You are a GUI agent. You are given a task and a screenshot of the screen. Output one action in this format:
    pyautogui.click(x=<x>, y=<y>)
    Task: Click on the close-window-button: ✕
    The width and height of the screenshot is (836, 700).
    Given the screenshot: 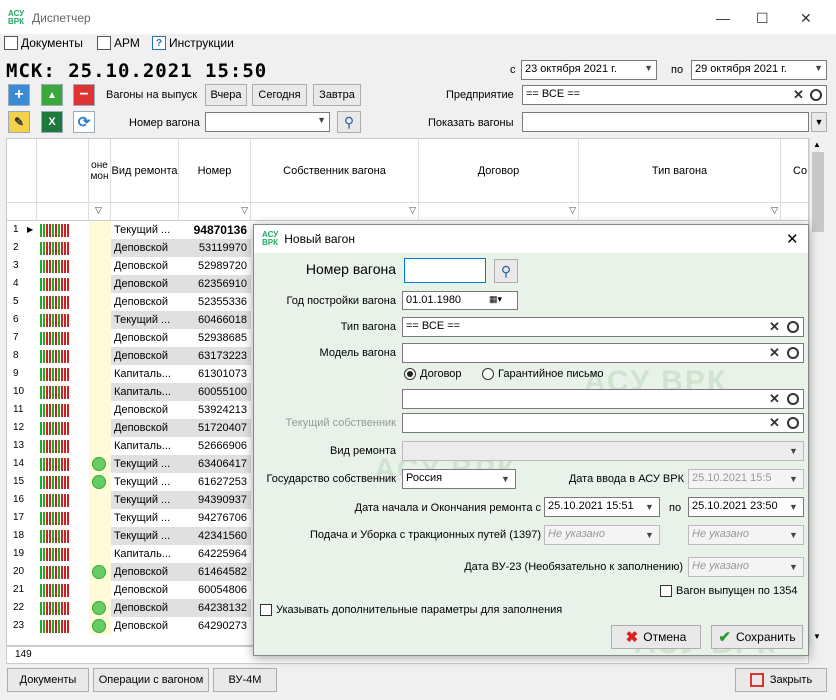 What is the action you would take?
    pyautogui.click(x=806, y=18)
    